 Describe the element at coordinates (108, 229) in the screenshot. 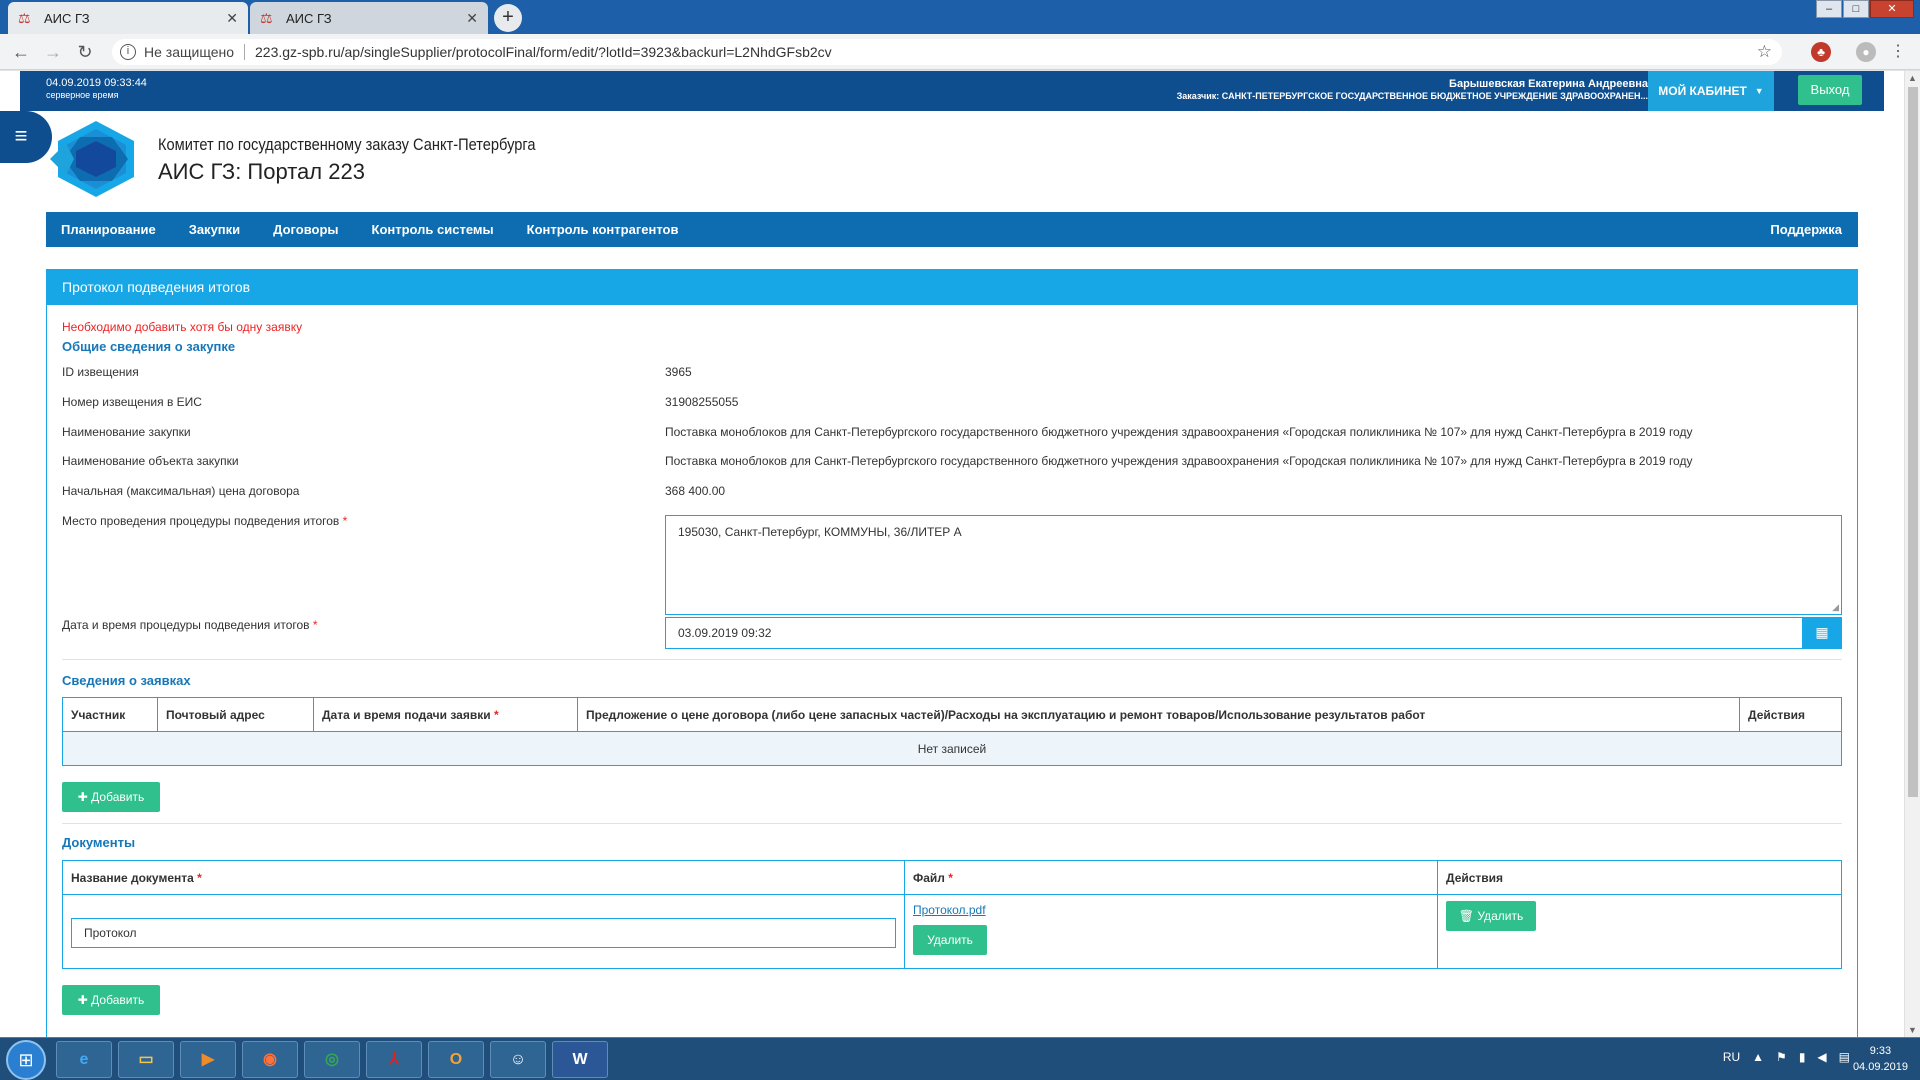

I see `nav-item-planning: Планирование` at that location.